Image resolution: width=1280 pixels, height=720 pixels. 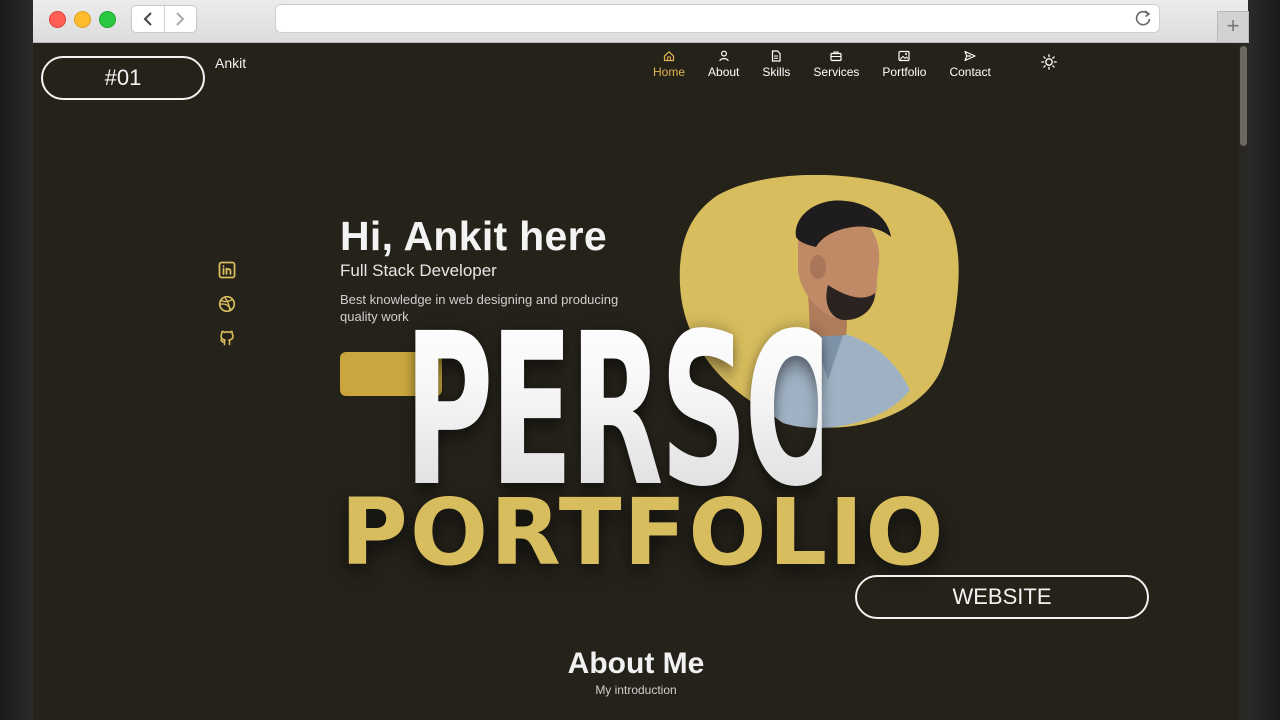 I want to click on minimize-window-button, so click(x=82, y=19).